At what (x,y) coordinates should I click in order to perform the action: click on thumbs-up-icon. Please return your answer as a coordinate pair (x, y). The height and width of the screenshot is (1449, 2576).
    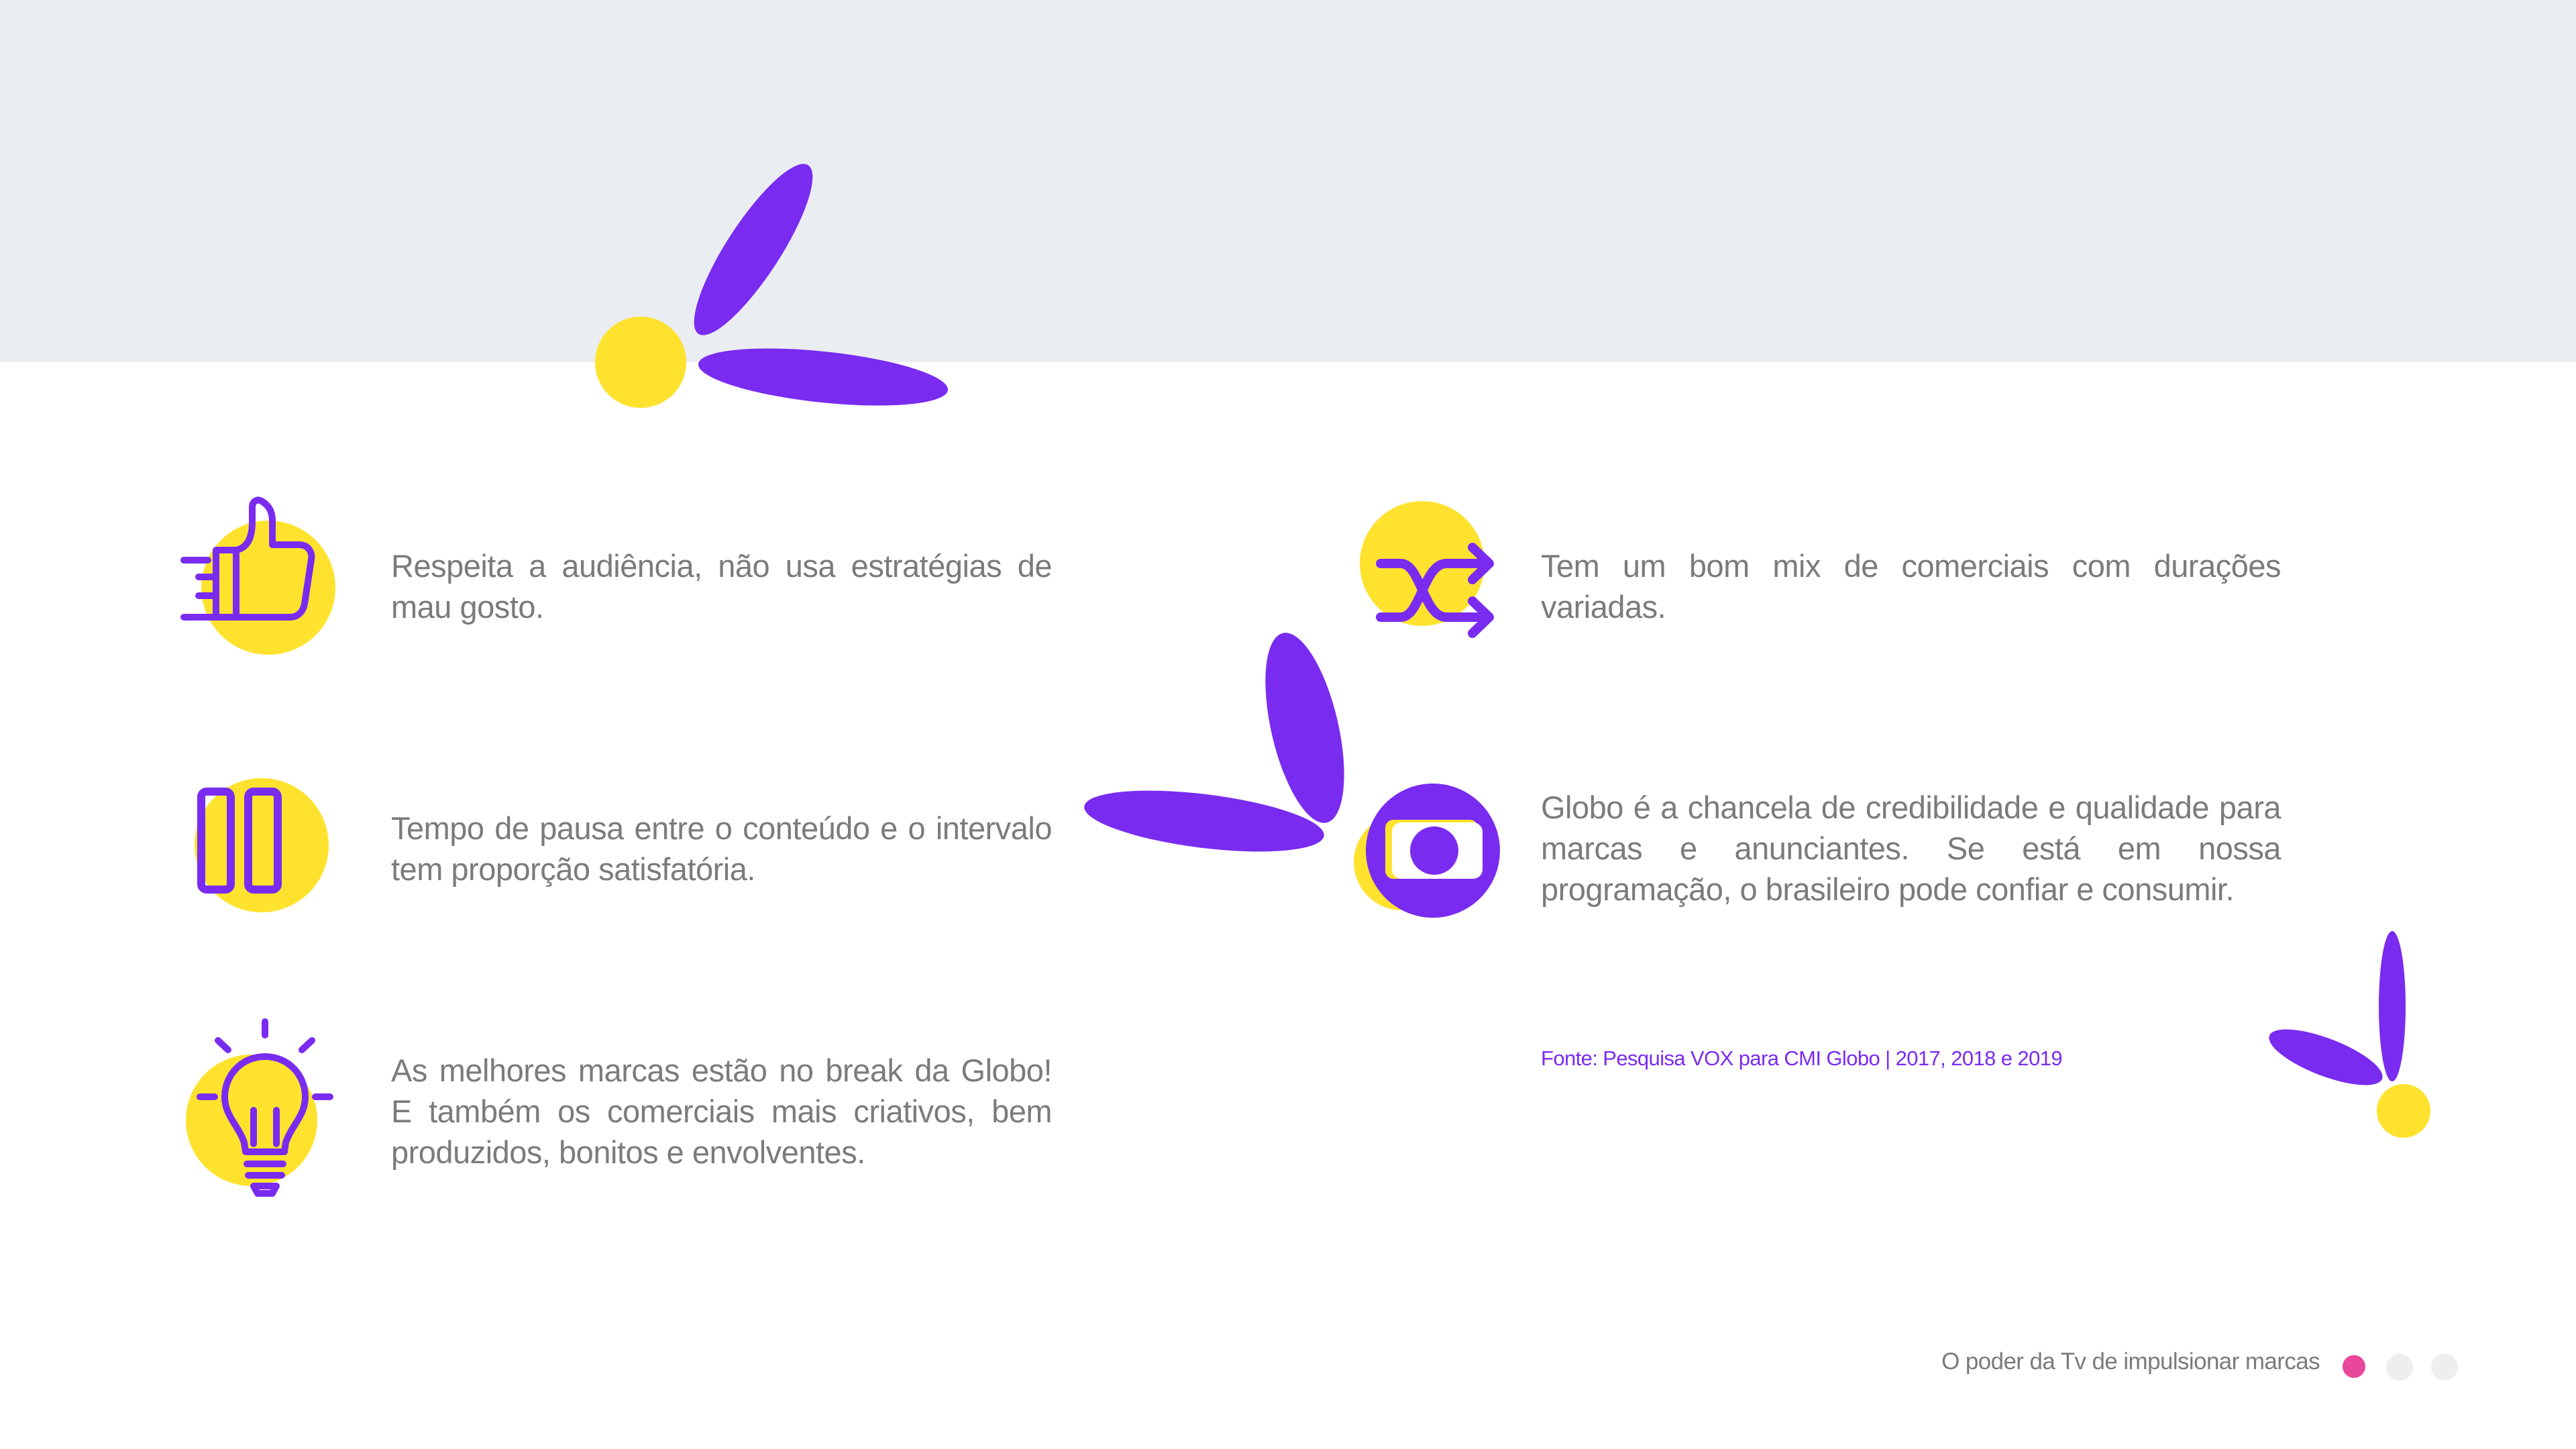
    Looking at the image, I should click on (261, 570).